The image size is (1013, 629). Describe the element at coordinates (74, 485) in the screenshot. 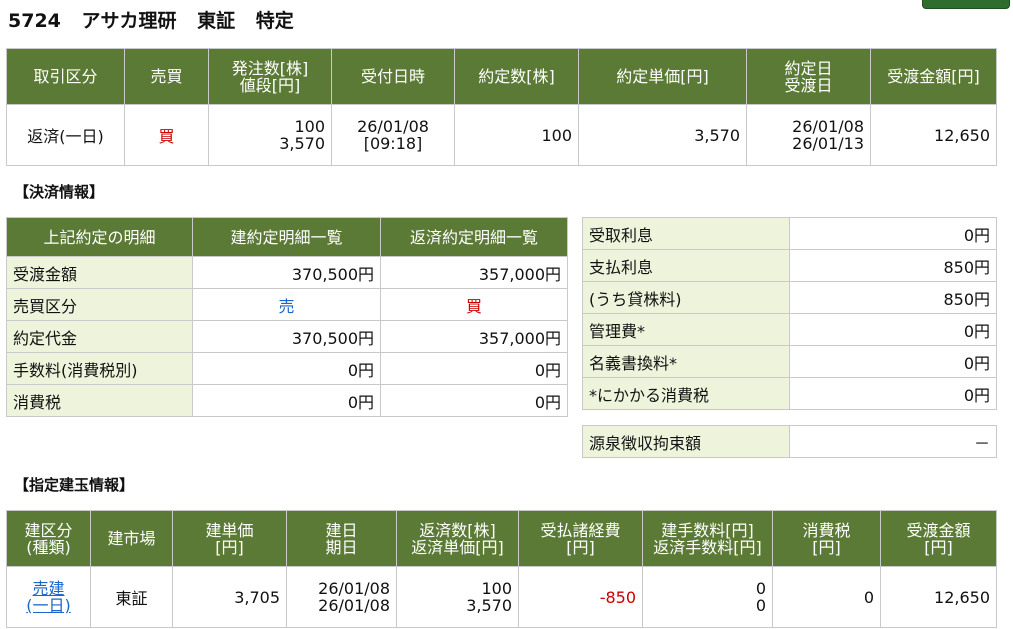

I see `section-positions-title: 【指定建玉情報】` at that location.